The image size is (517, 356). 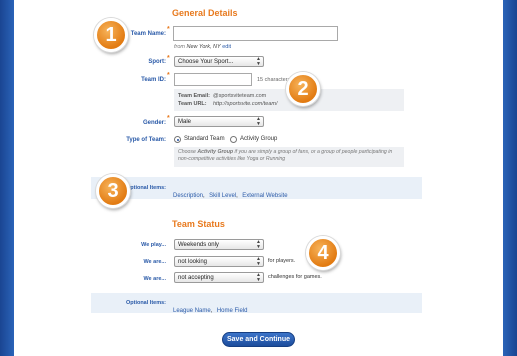 I want to click on location-line: from New York, NY edit, so click(x=202, y=47).